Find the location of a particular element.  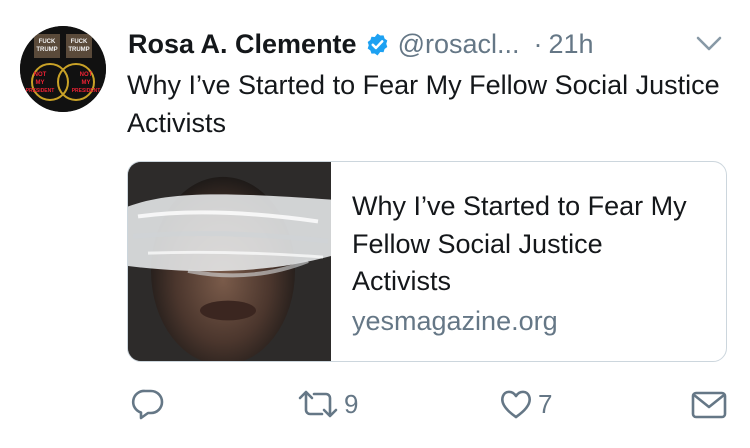

tweet-timestamp: 21h is located at coordinates (571, 44).